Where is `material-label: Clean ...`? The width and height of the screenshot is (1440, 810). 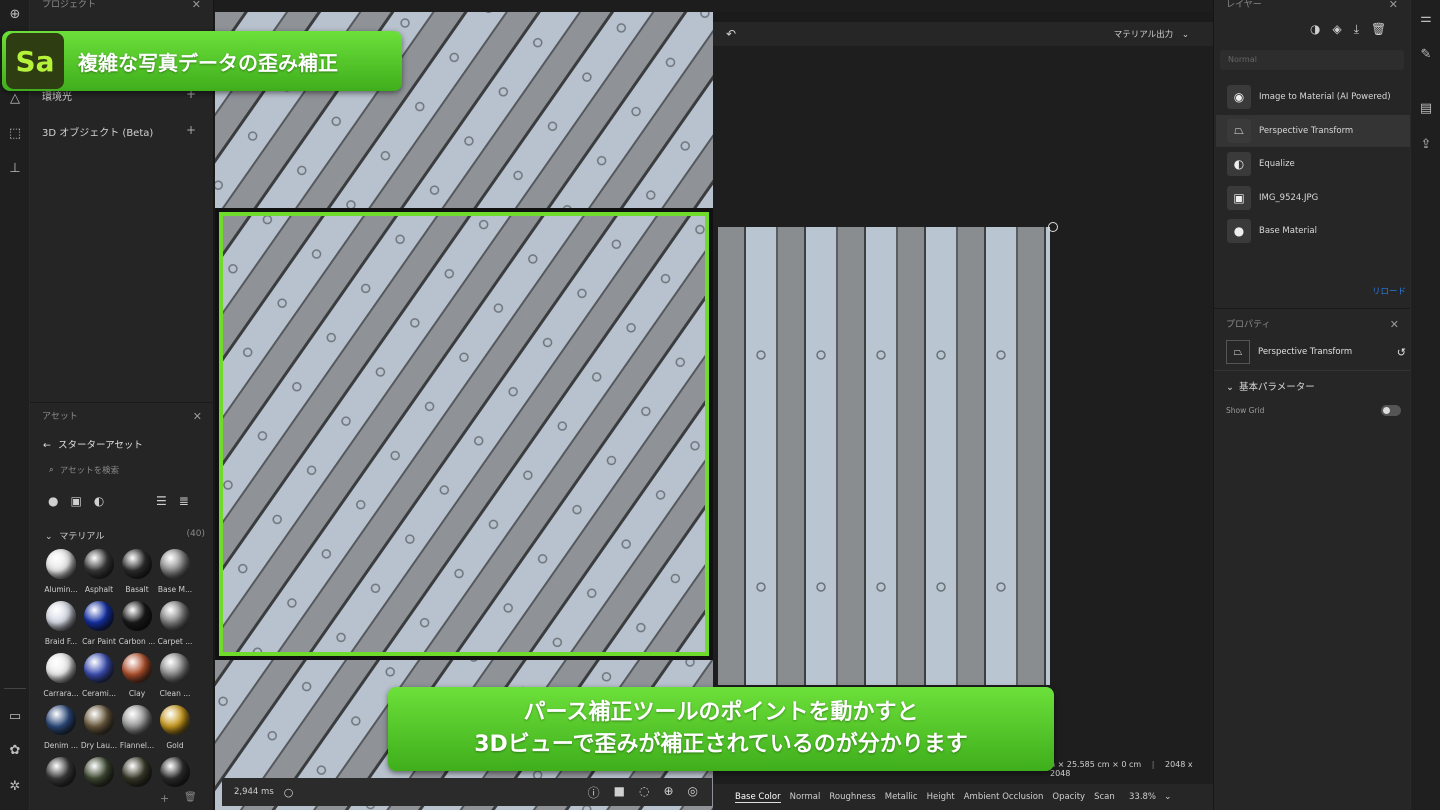
material-label: Clean ... is located at coordinates (175, 693).